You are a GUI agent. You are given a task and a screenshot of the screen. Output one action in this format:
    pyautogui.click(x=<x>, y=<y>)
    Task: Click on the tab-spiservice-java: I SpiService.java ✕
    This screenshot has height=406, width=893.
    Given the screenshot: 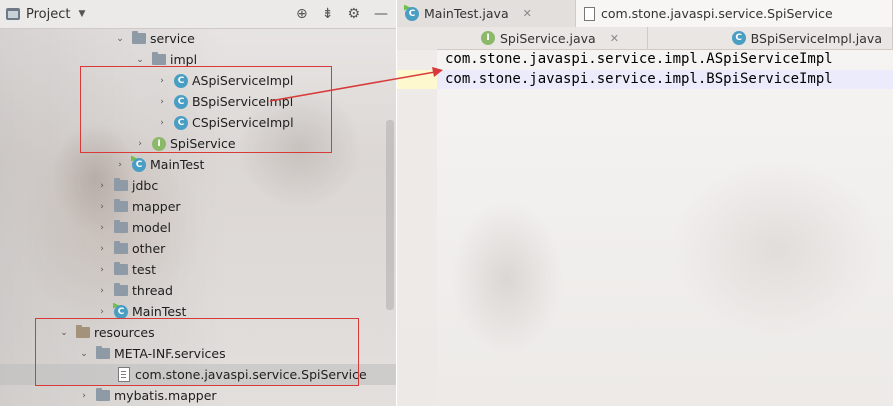 What is the action you would take?
    pyautogui.click(x=522, y=38)
    